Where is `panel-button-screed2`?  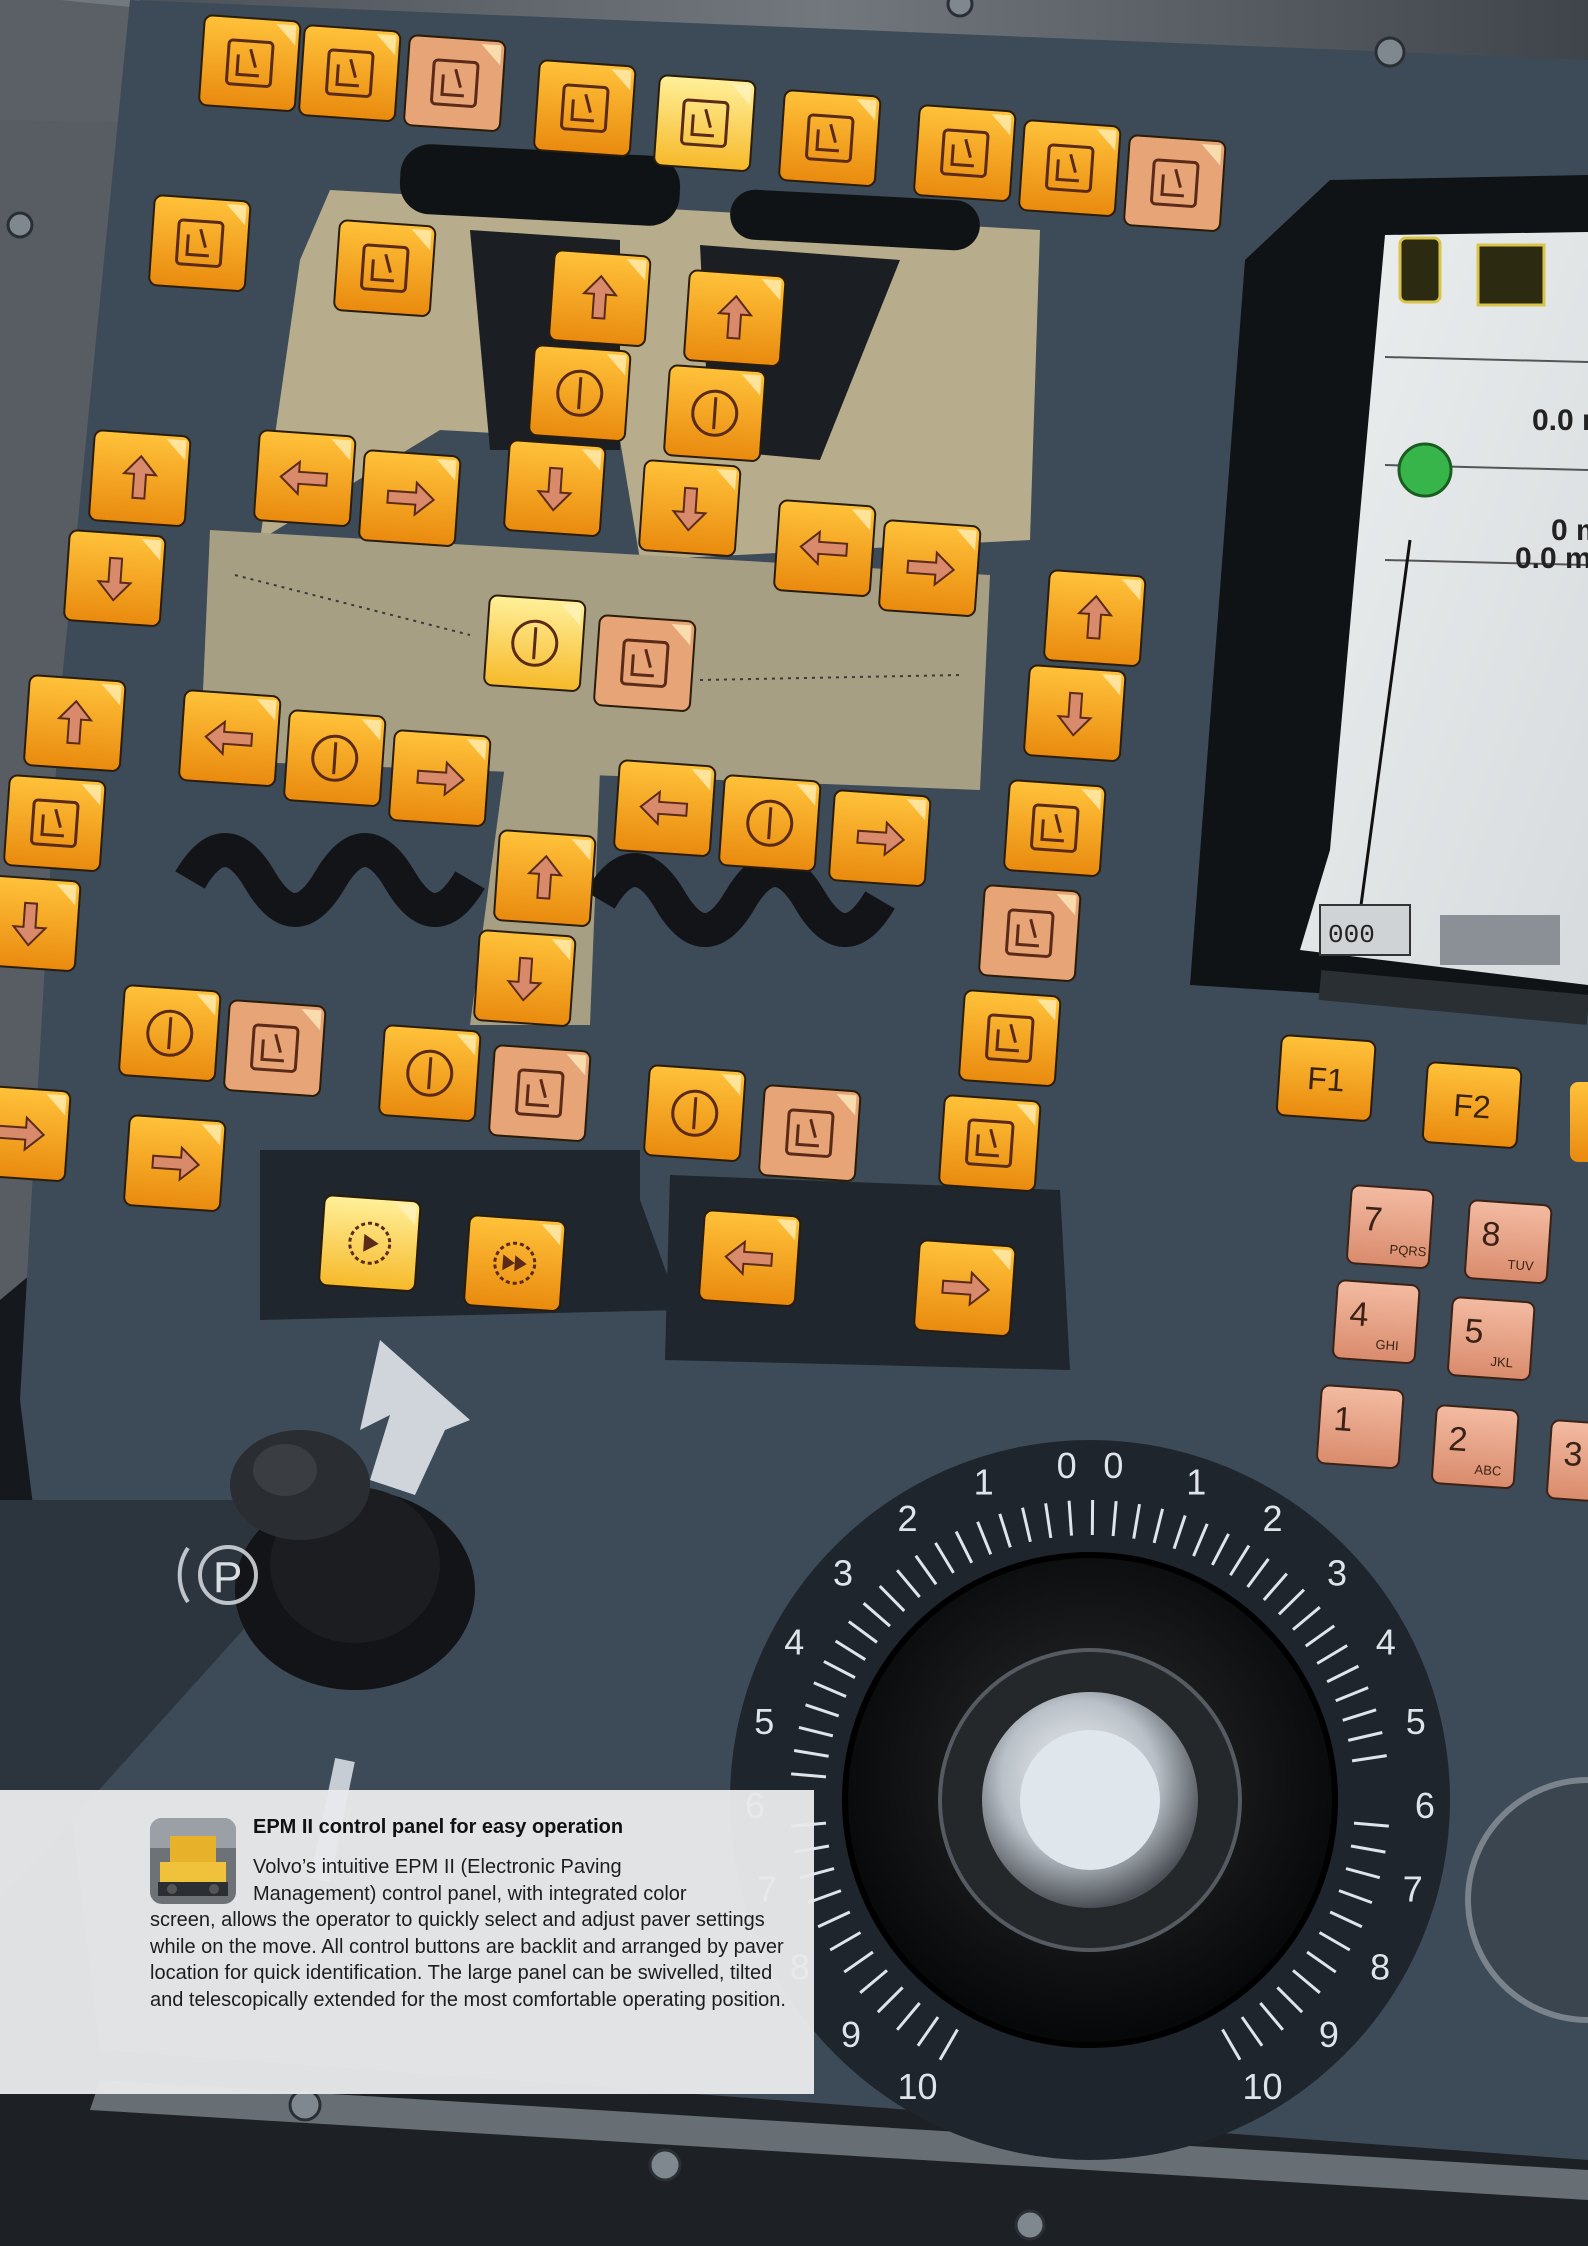 panel-button-screed2 is located at coordinates (645, 663).